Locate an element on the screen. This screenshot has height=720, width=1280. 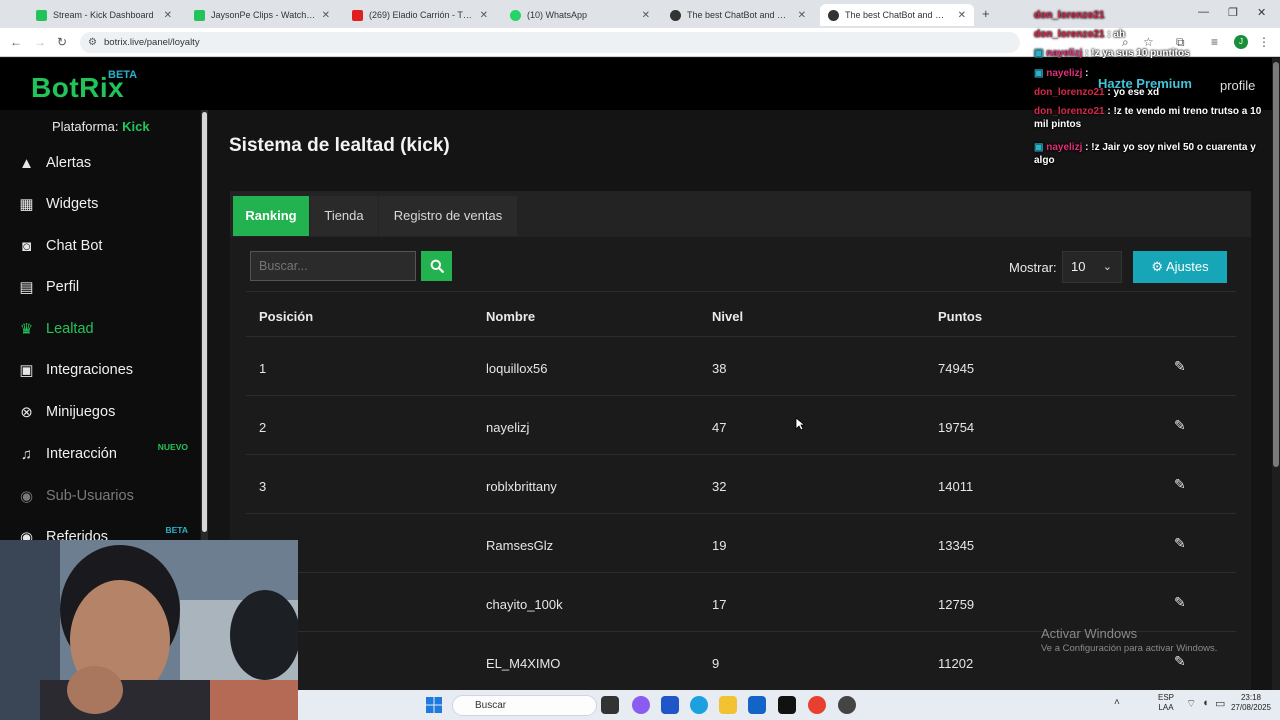
settings-button: ⚙ Ajustes is located at coordinates (1180, 267).